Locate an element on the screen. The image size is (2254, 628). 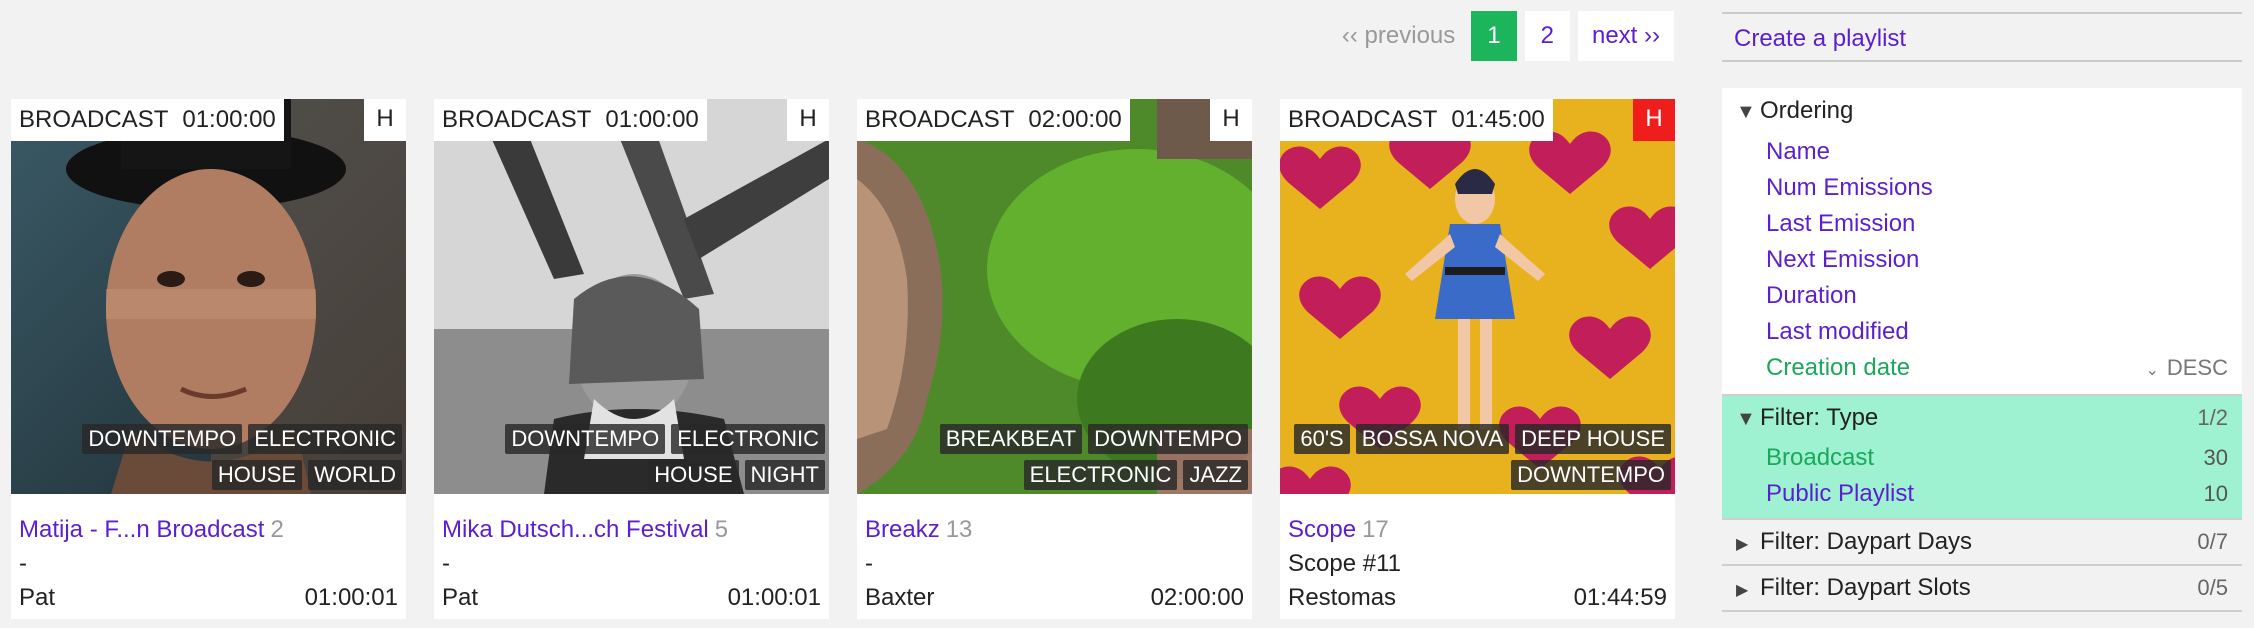
filter-type-count: 1/2 is located at coordinates (2212, 417).